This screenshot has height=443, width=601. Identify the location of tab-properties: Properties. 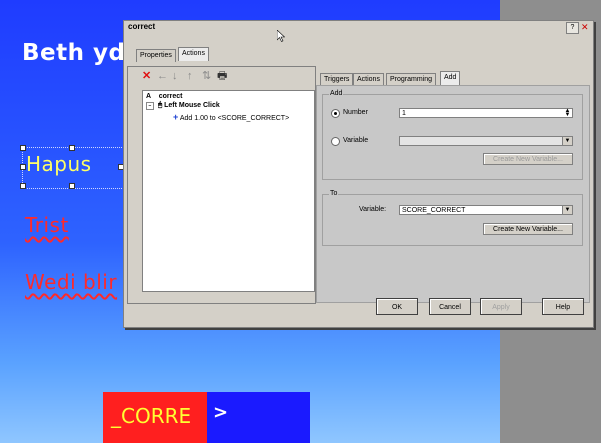
(156, 55).